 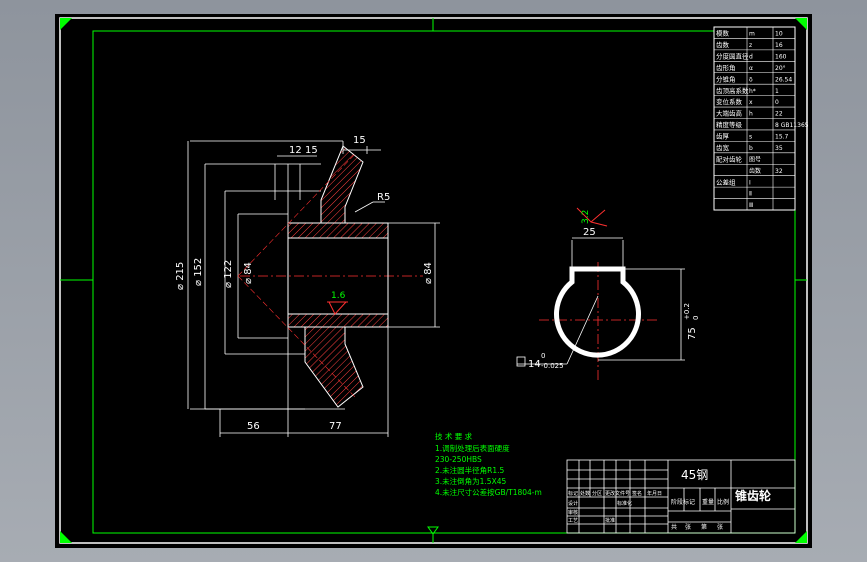 What do you see at coordinates (750, 45) in the screenshot?
I see `param-symbol: z` at bounding box center [750, 45].